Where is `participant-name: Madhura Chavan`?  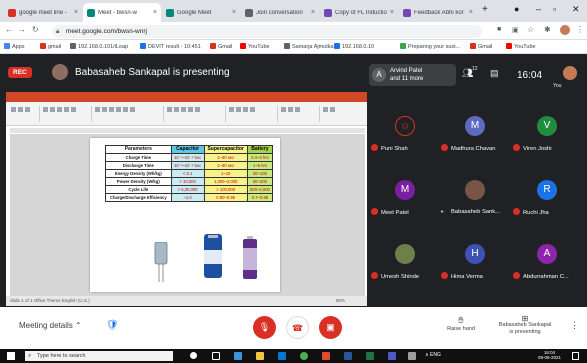
participant-name: Madhura Chavan is located at coordinates (473, 149).